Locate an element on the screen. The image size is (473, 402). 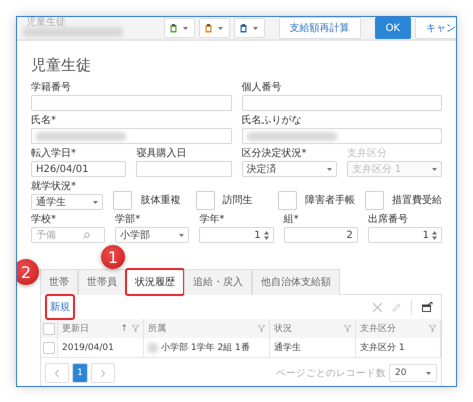
tab: 世帯 is located at coordinates (59, 282).